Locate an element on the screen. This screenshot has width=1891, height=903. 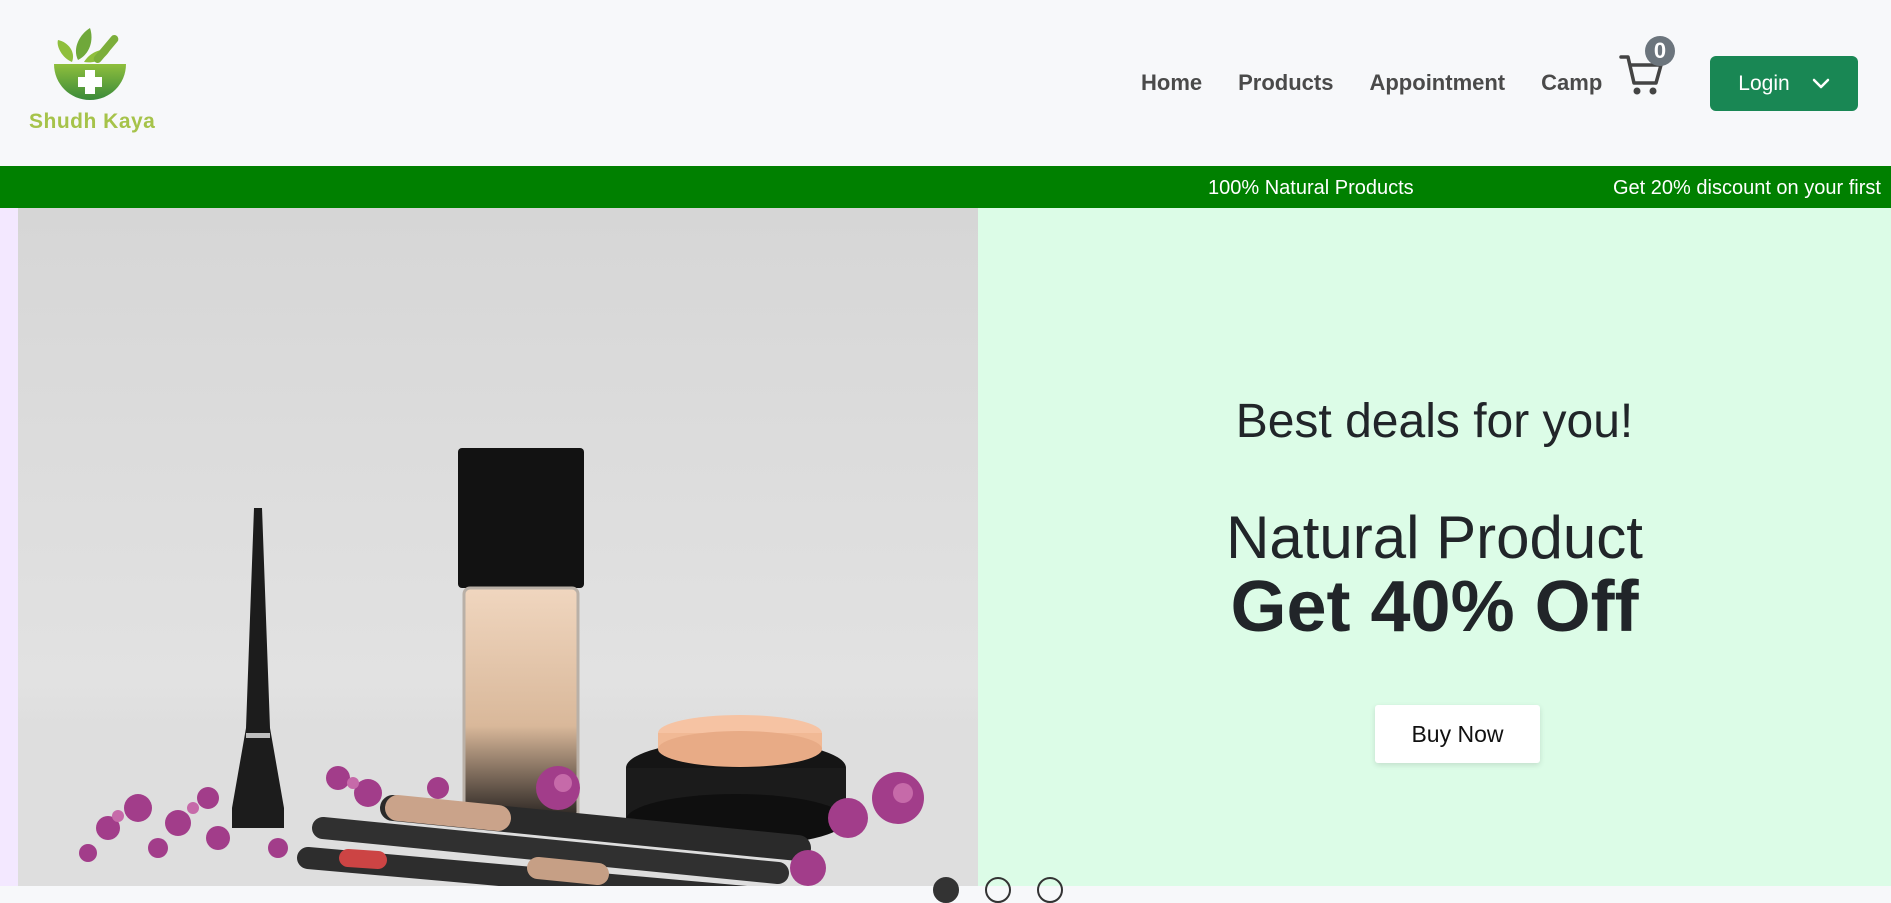
login-dropdown-button: Login is located at coordinates (1784, 83).